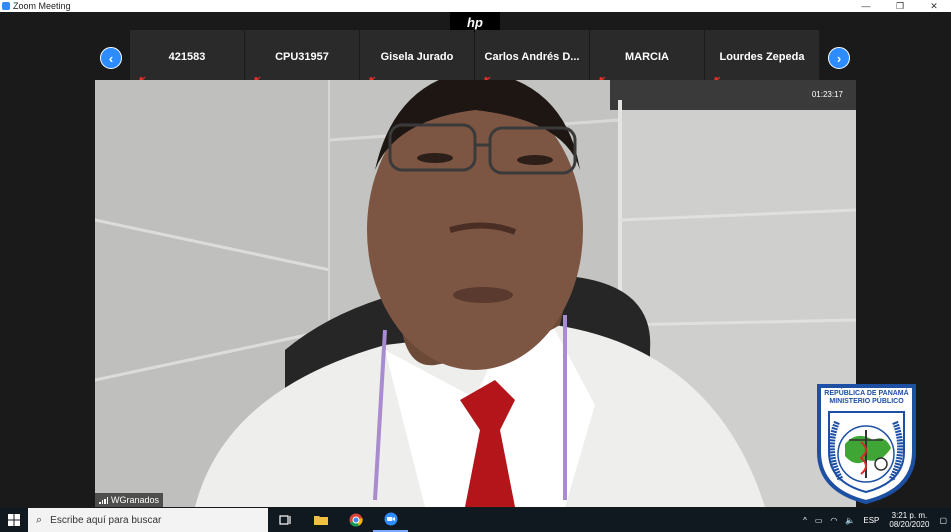  Describe the element at coordinates (805, 520) in the screenshot. I see `tray-chevron-icon: ^` at that location.